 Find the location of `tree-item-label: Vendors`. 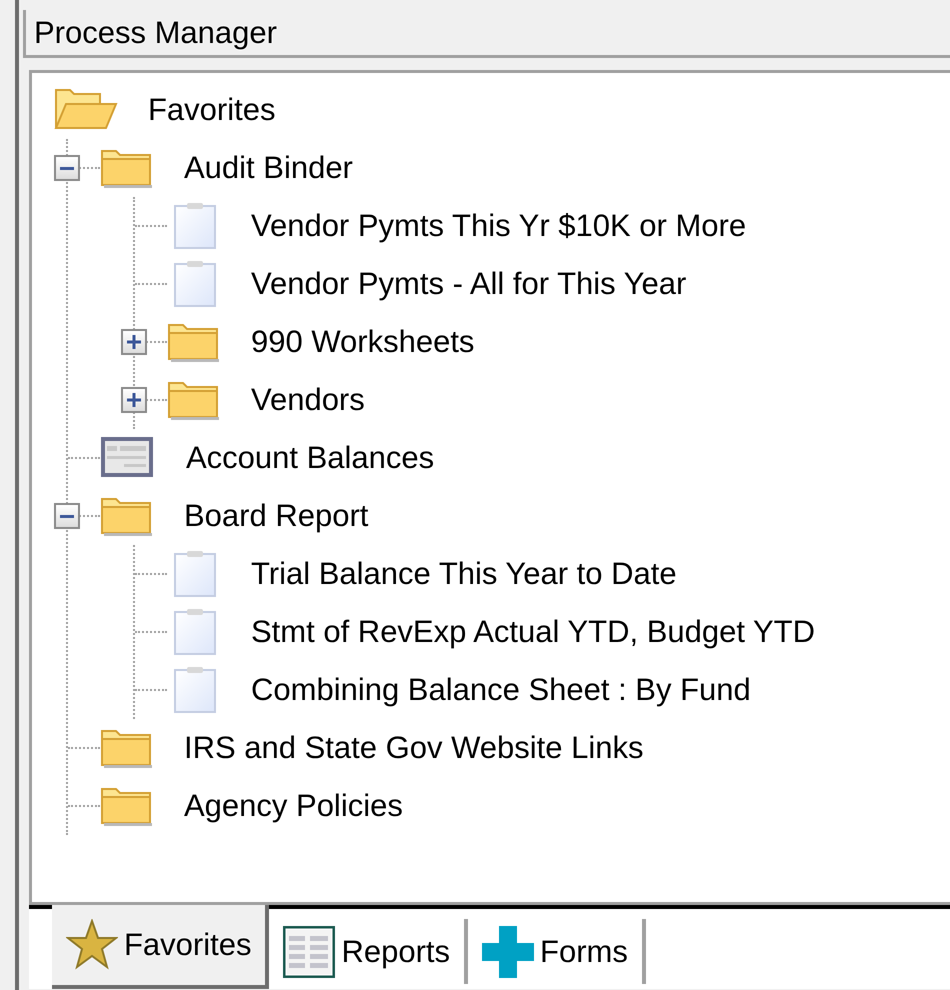

tree-item-label: Vendors is located at coordinates (308, 400).